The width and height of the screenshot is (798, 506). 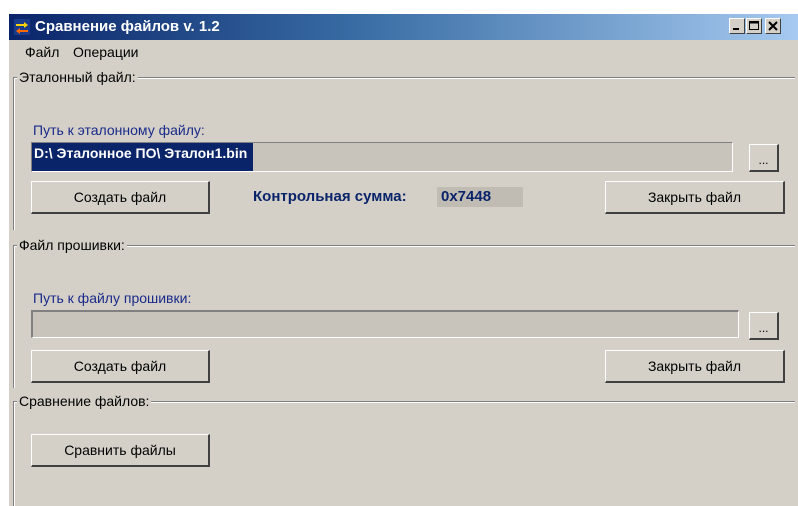 I want to click on reference-path-value: D:\ Эталонное ПО\ Эталон1.bin, so click(x=143, y=157).